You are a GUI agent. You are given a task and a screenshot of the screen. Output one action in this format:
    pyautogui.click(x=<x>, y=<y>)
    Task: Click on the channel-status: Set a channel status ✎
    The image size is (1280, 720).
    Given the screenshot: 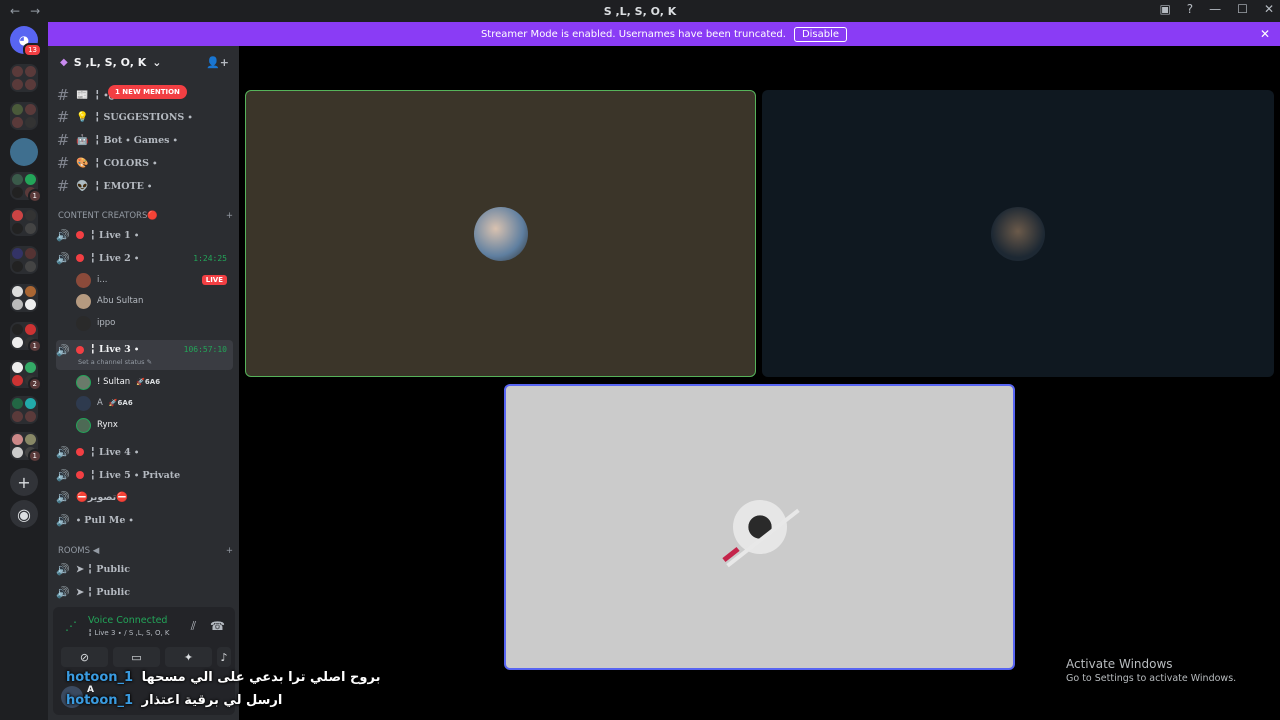 What is the action you would take?
    pyautogui.click(x=115, y=362)
    